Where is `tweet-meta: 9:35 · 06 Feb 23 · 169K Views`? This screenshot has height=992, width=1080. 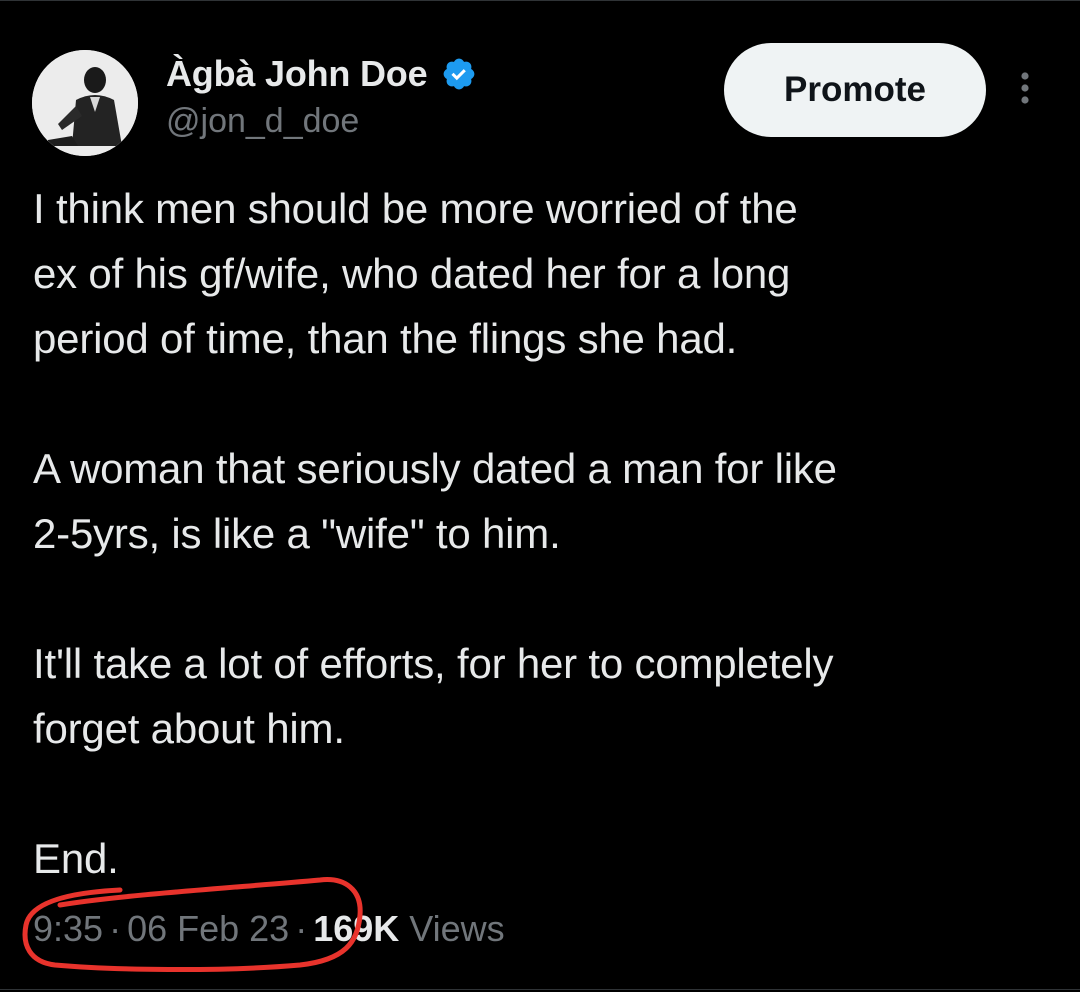 tweet-meta: 9:35 · 06 Feb 23 · 169K Views is located at coordinates (269, 929).